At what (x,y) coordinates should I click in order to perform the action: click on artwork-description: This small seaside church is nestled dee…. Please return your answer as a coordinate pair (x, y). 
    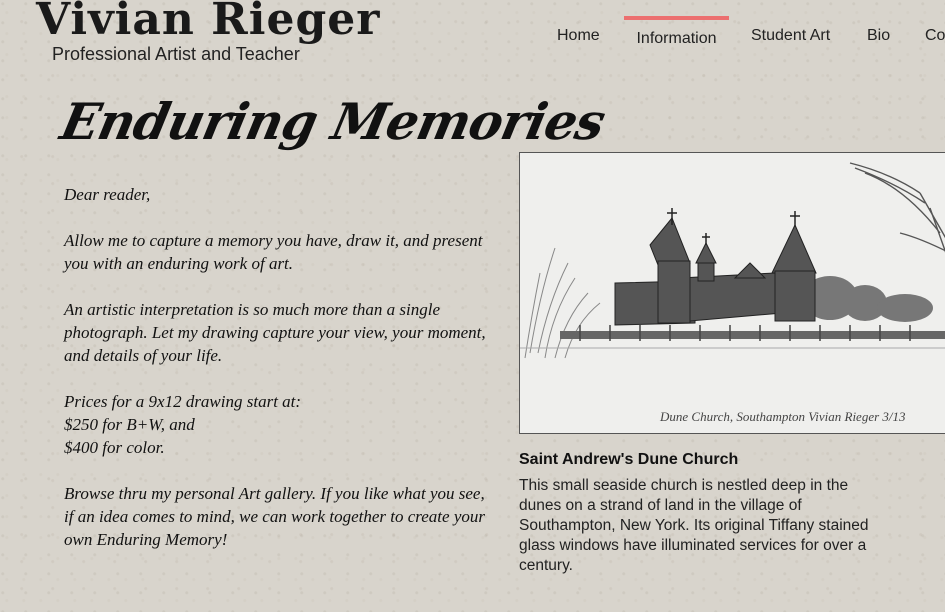
    Looking at the image, I should click on (694, 525).